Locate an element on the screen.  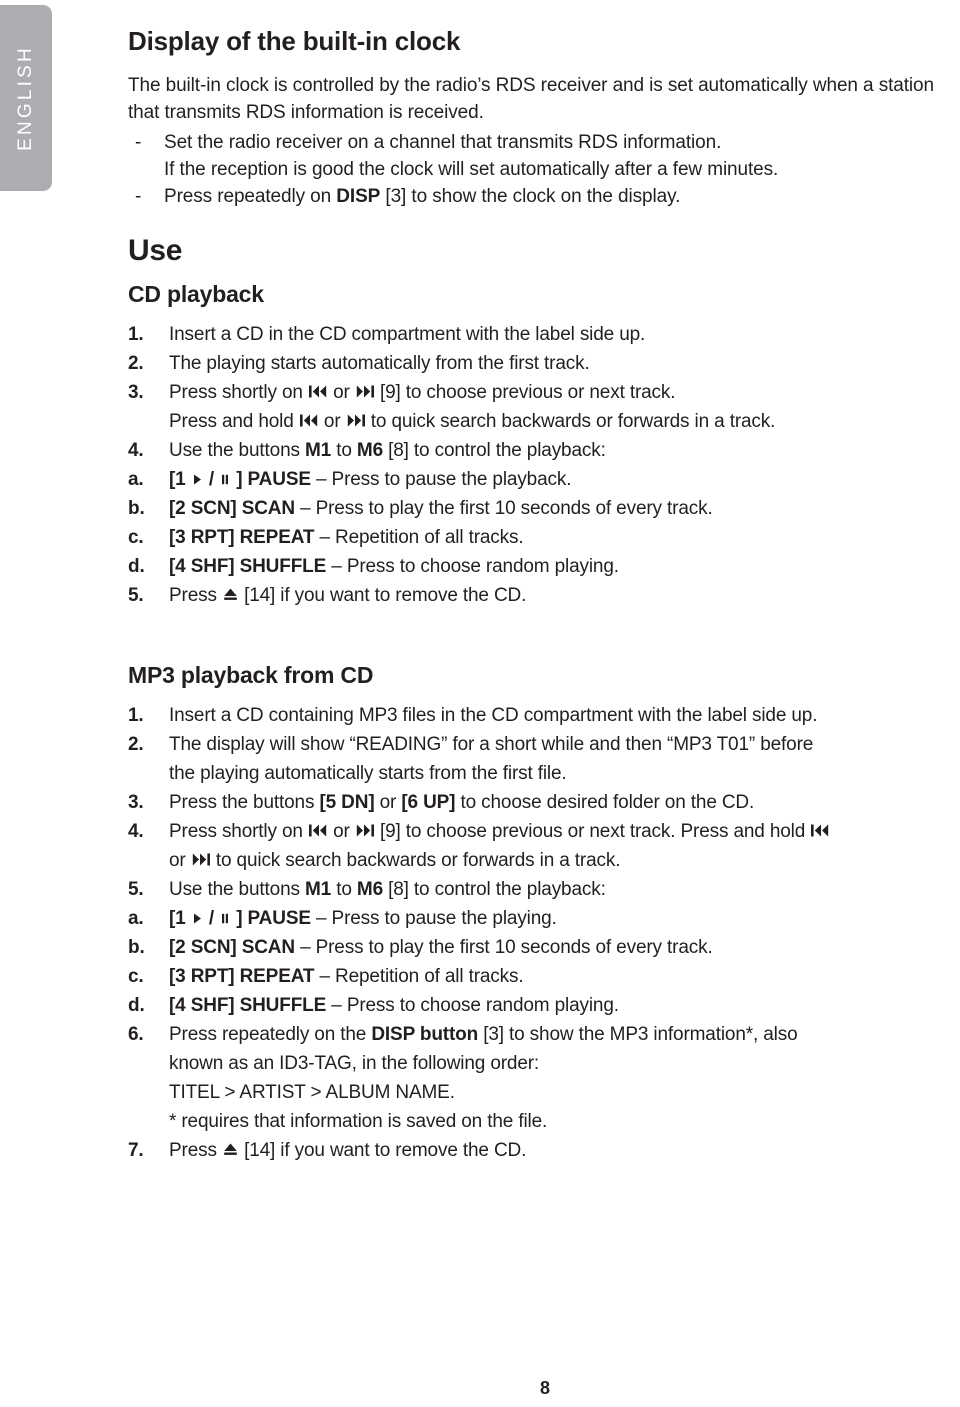
button-label-5dn: [5 DN] is located at coordinates (347, 802).